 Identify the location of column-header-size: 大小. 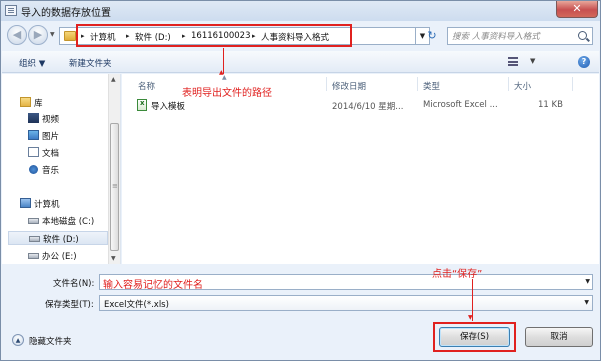
(522, 86).